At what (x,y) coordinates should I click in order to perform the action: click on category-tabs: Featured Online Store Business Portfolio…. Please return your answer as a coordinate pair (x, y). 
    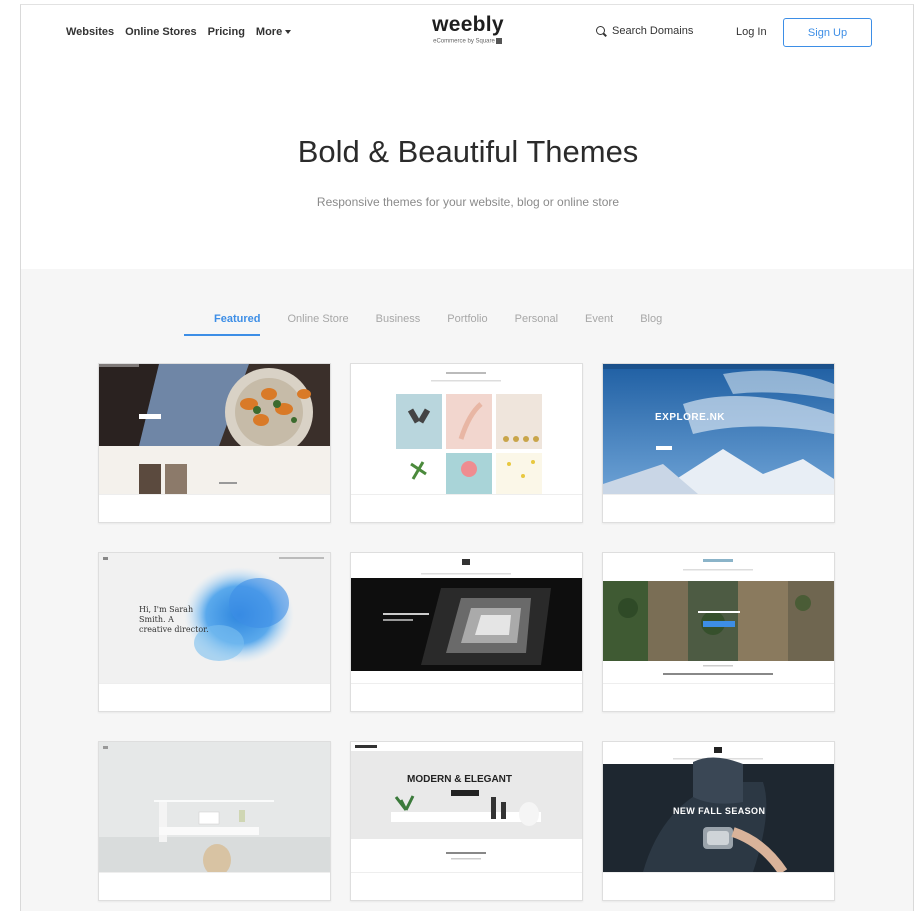
    Looking at the image, I should click on (436, 322).